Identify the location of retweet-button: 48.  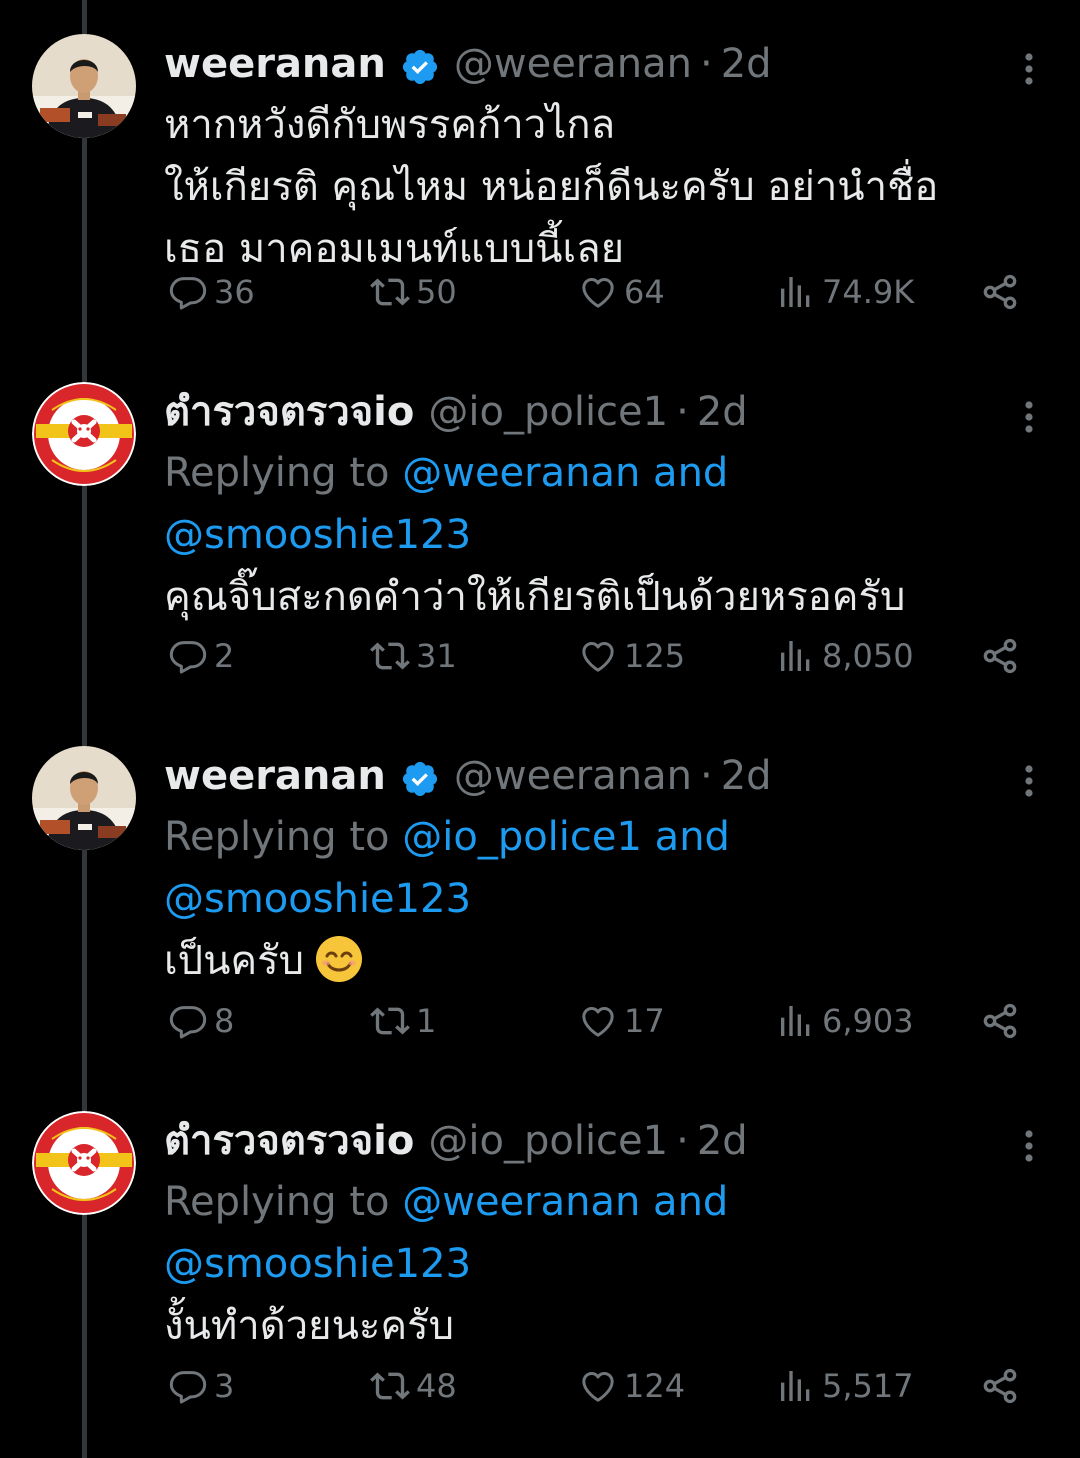
(413, 1386).